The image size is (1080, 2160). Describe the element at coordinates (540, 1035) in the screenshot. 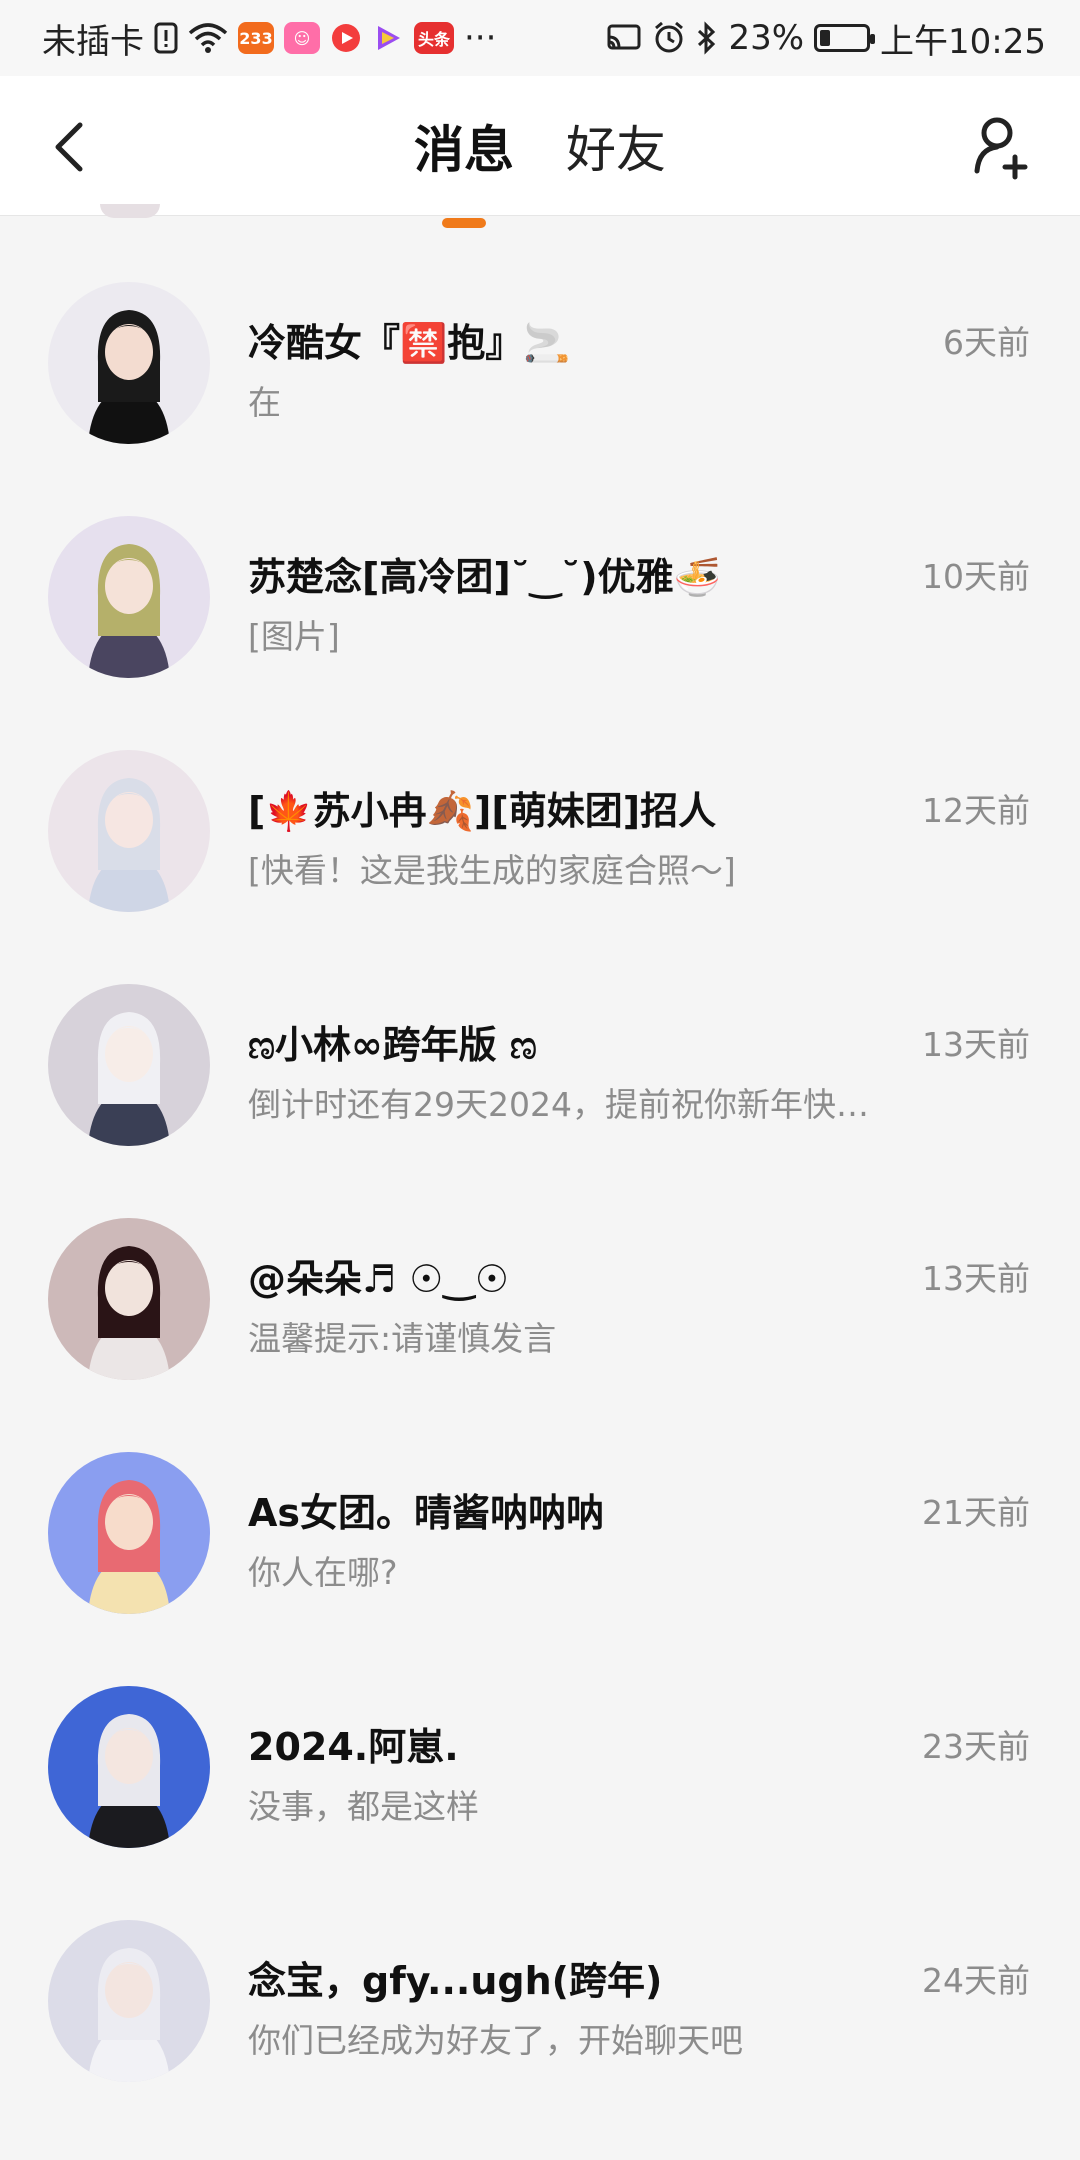

I see `chat-item: ಣ小林∞跨年版 ಣ 倒计时还有29天2024，提前祝你新年快… 13天前` at that location.